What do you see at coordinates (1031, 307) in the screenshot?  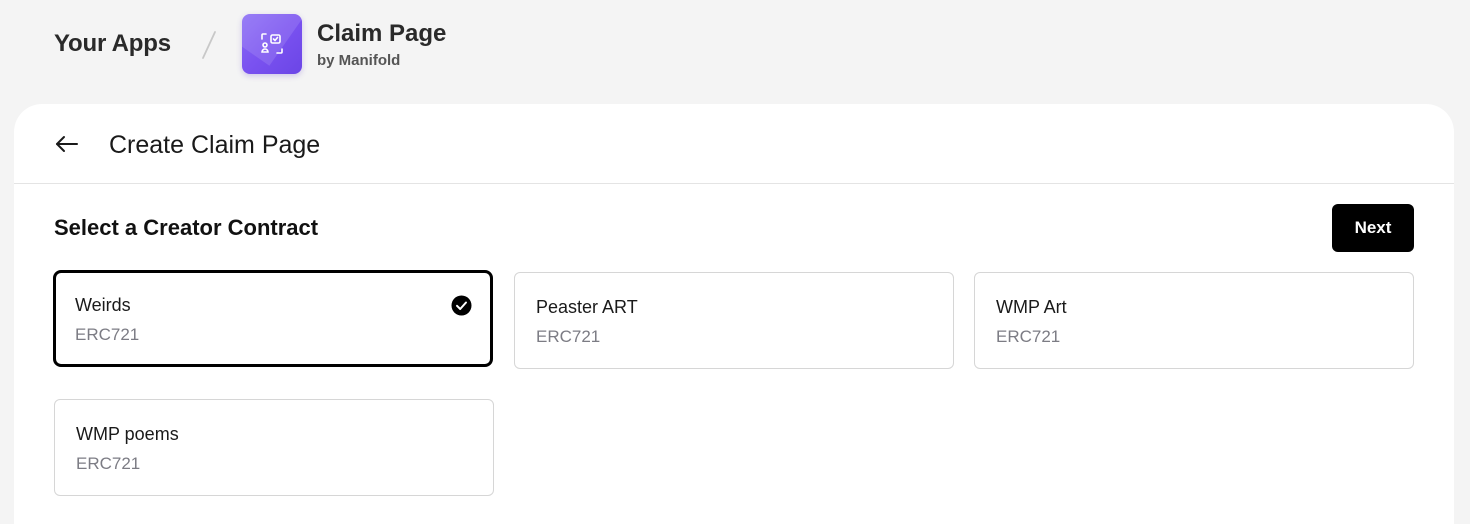 I see `contract-name: WMP Art` at bounding box center [1031, 307].